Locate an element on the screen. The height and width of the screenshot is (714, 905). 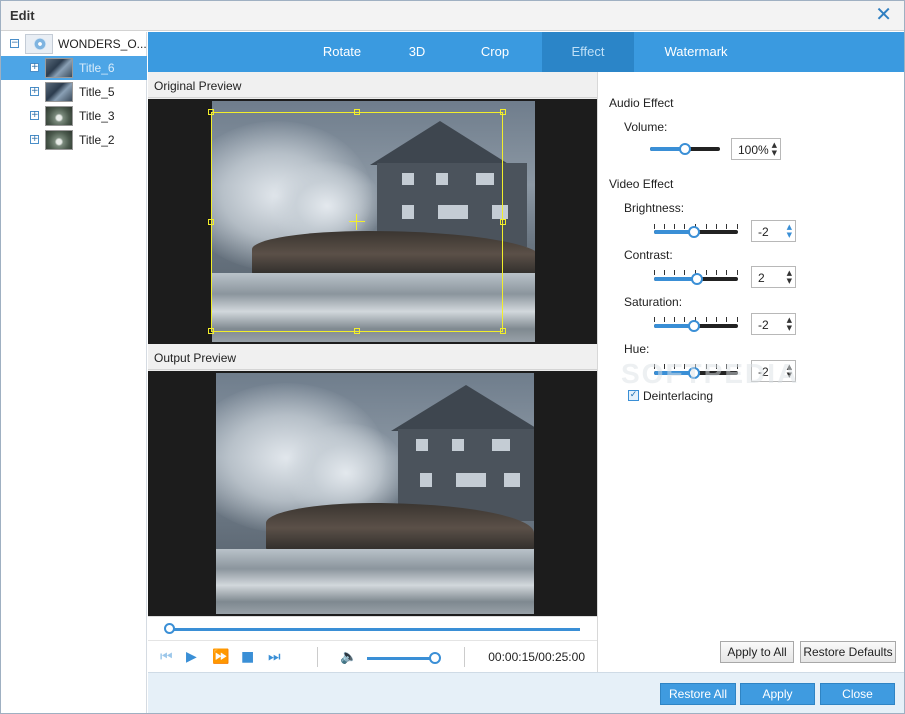
saturation-label: Saturation: is located at coordinates (653, 302).